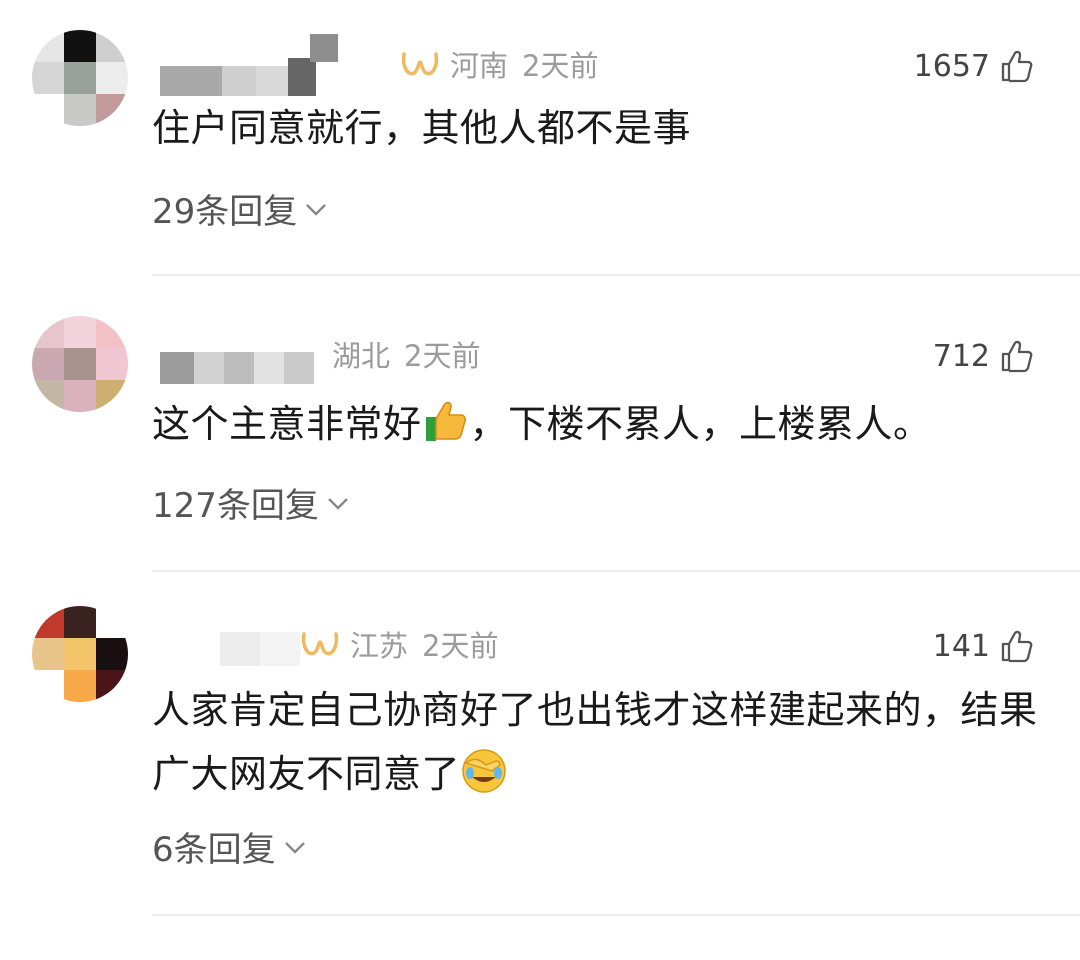 This screenshot has width=1080, height=960. What do you see at coordinates (700, 424) in the screenshot?
I see `comment-text-tail: ，下楼不累人，上楼累人。` at bounding box center [700, 424].